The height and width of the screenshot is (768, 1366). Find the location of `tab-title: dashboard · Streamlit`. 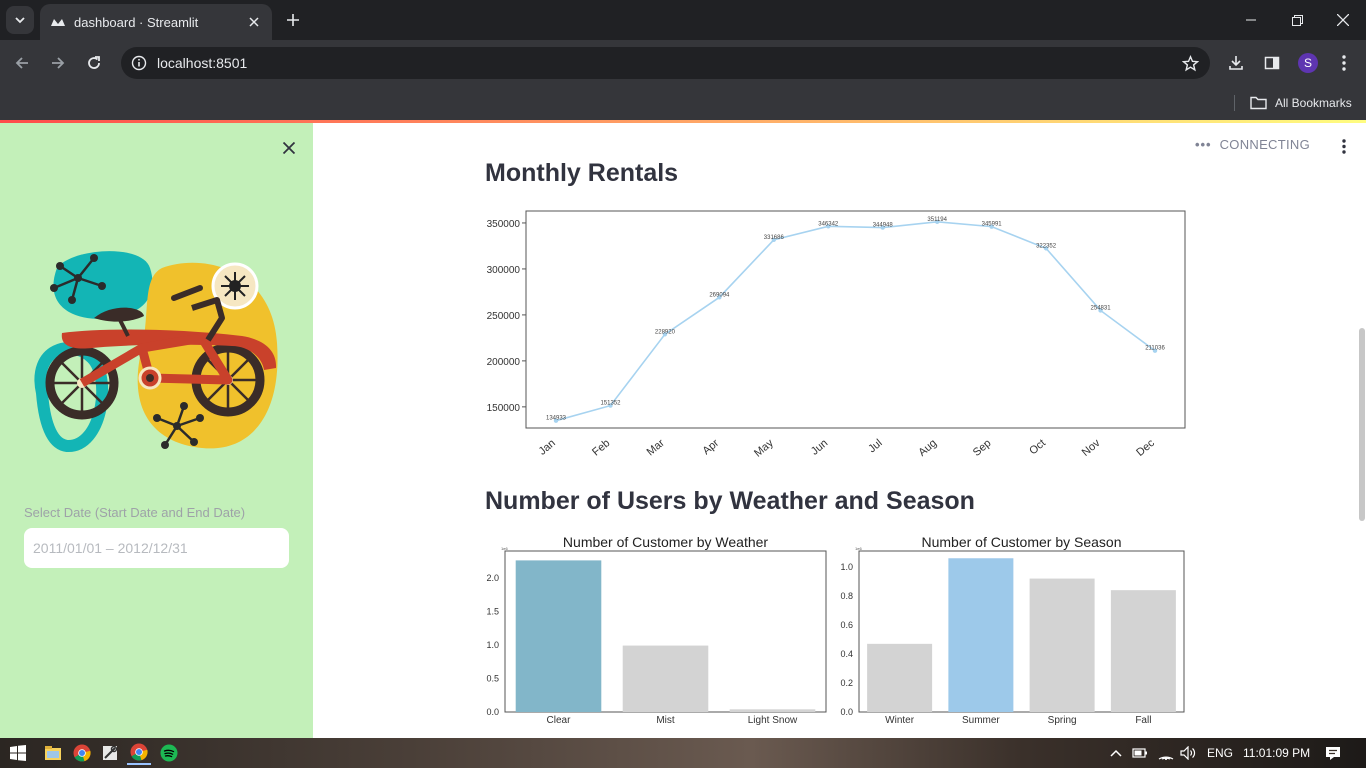

tab-title: dashboard · Streamlit is located at coordinates (136, 22).